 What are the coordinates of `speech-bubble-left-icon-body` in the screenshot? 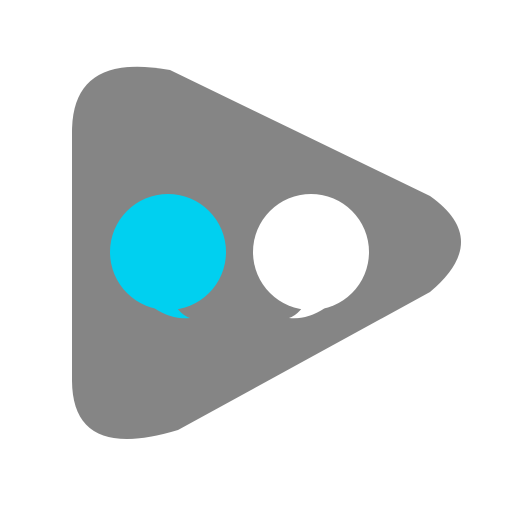 It's located at (168, 252).